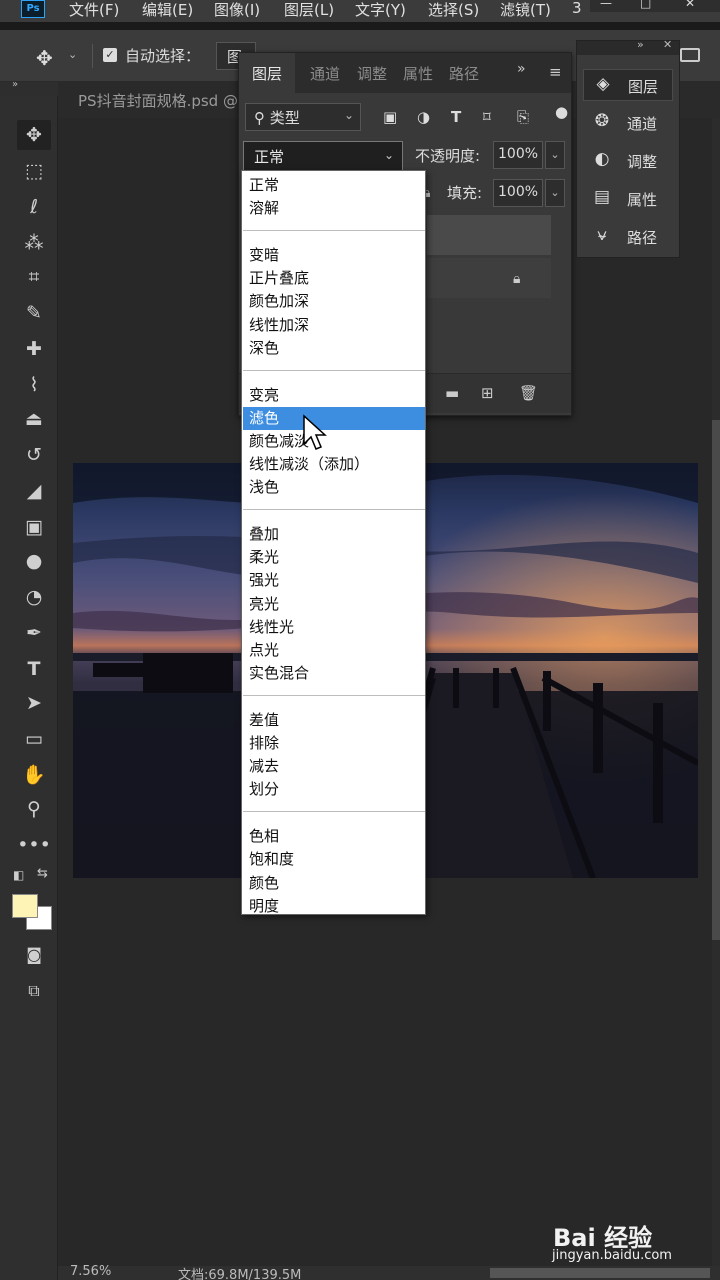 This screenshot has height=1280, width=720. Describe the element at coordinates (555, 193) in the screenshot. I see `fill-slider-toggle: ⌄` at that location.